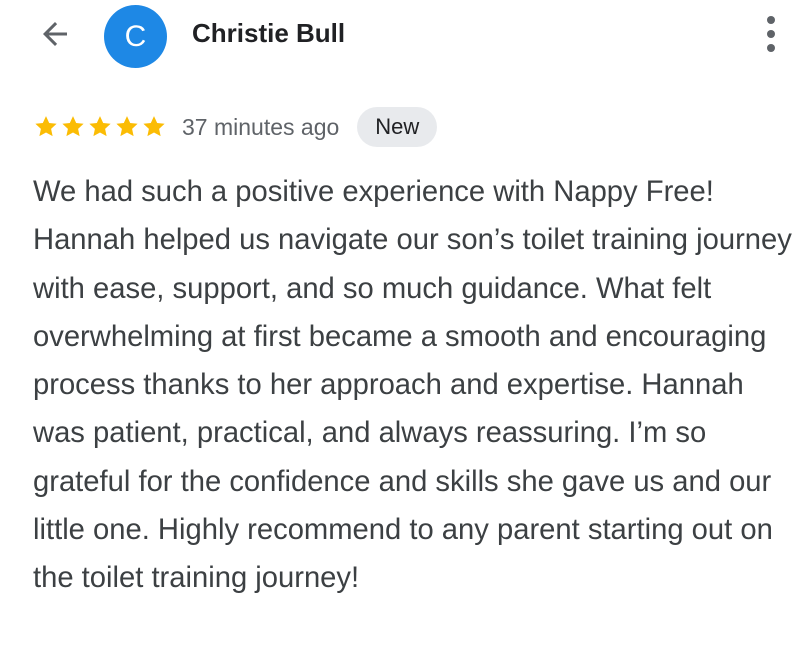 This screenshot has height=654, width=803. I want to click on more-options-button, so click(771, 34).